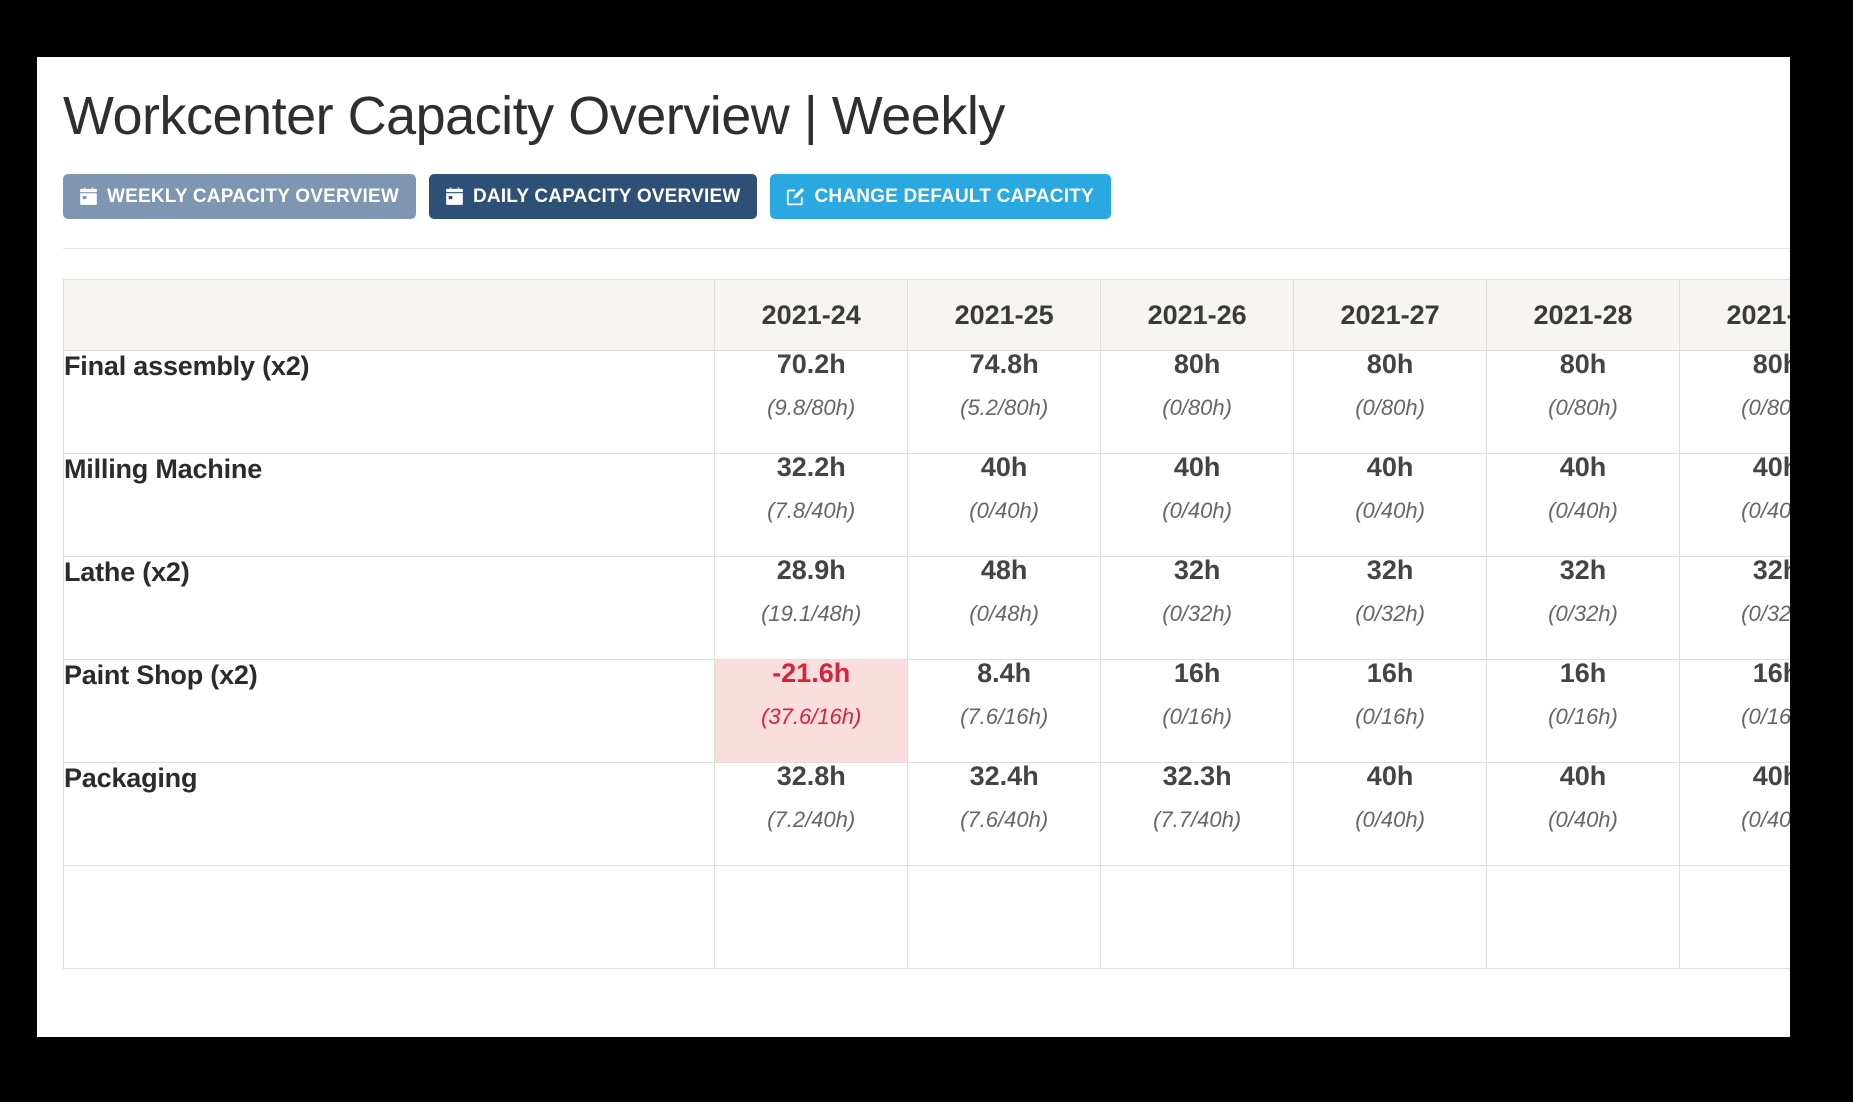  Describe the element at coordinates (1197, 776) in the screenshot. I see `remaining-capacity: 32.3h` at that location.